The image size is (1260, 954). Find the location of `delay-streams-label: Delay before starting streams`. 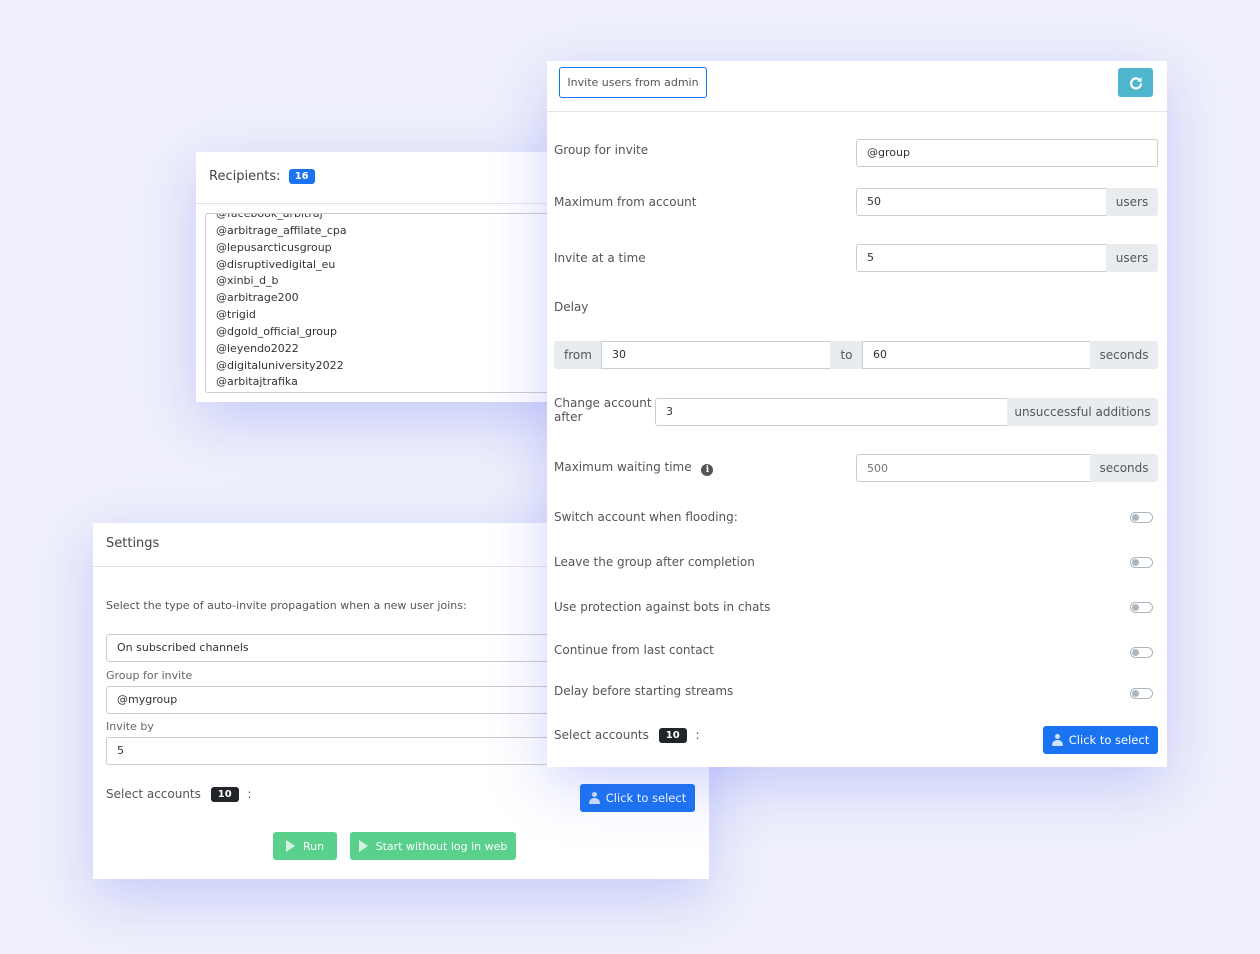

delay-streams-label: Delay before starting streams is located at coordinates (644, 691).